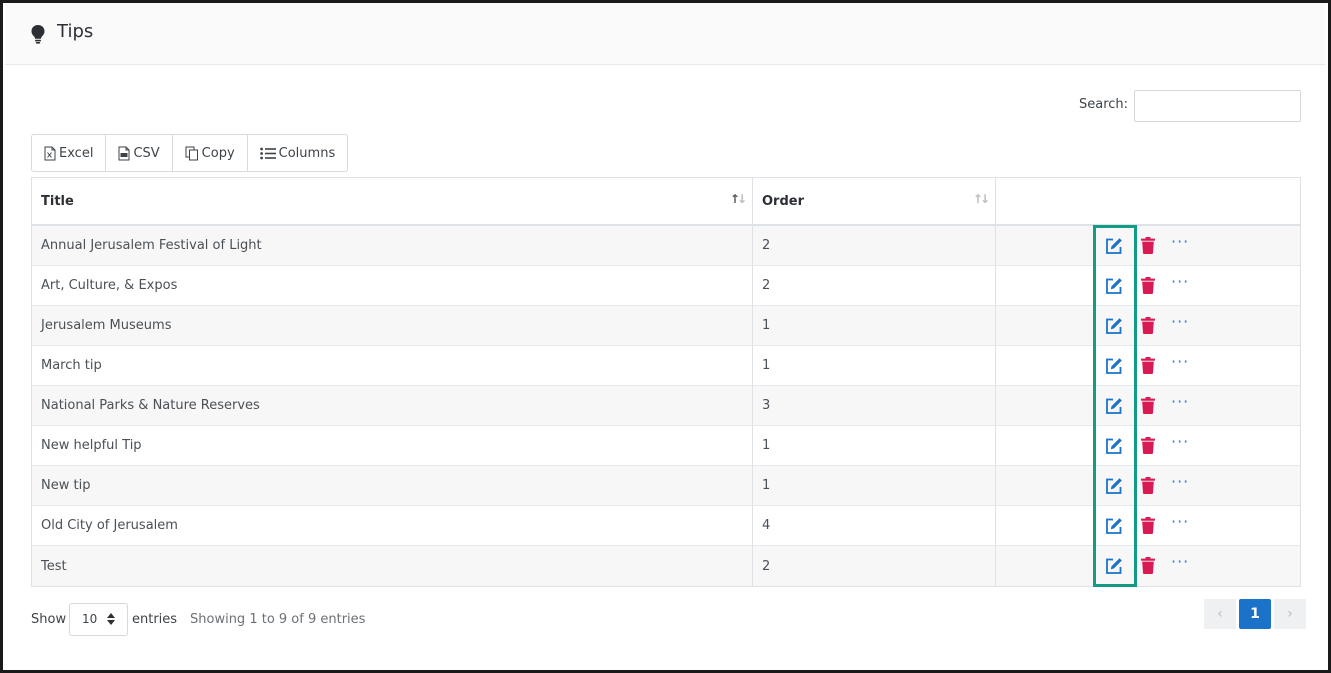 The height and width of the screenshot is (673, 1331). What do you see at coordinates (874, 201) in the screenshot?
I see `column-header-order: Order ↑↓` at bounding box center [874, 201].